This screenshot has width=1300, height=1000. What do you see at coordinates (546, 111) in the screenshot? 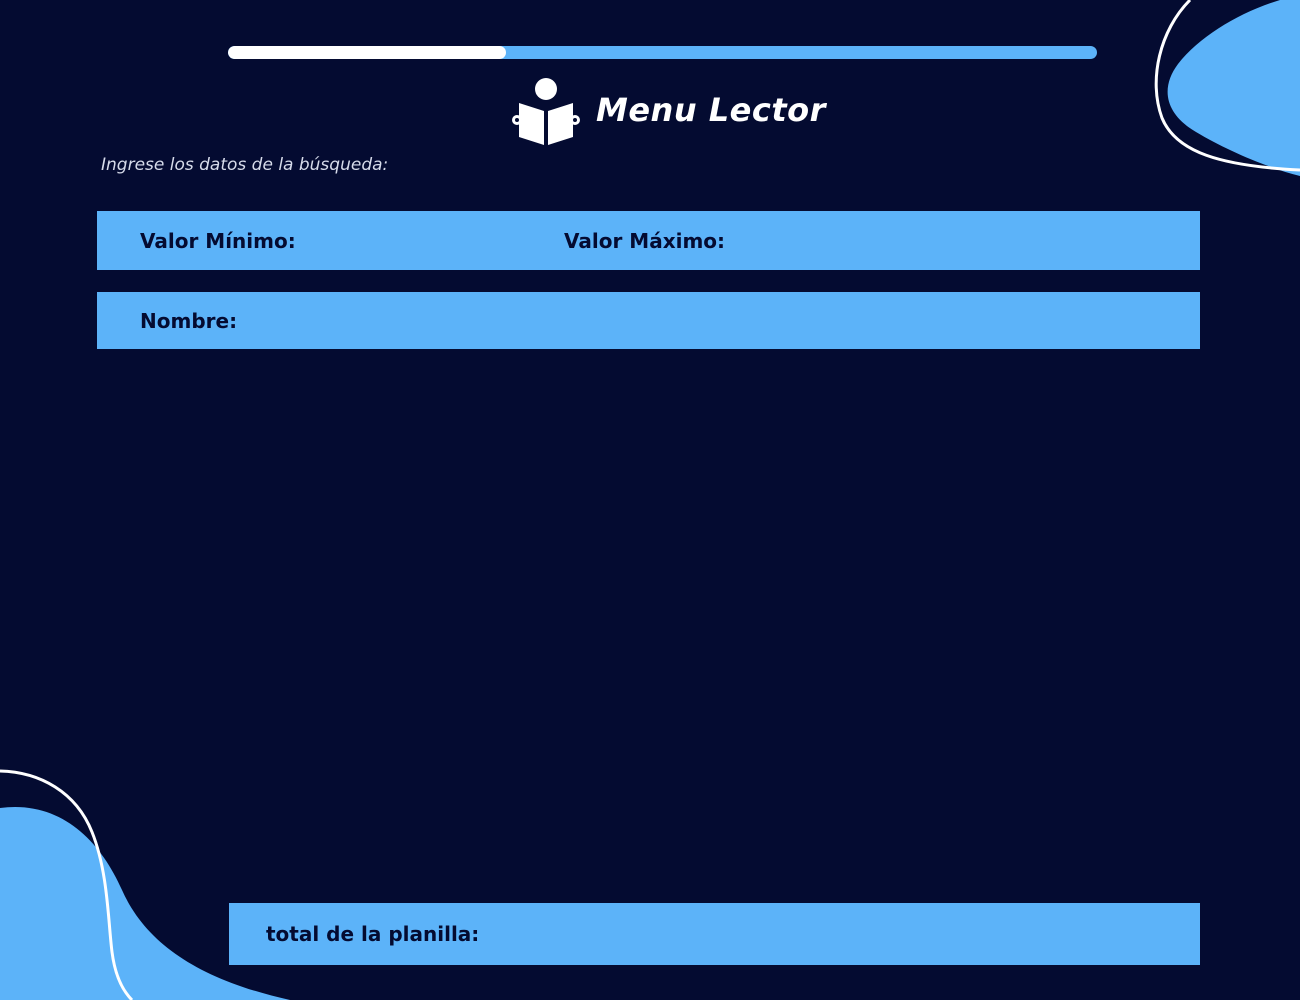
I see `reader-icon` at bounding box center [546, 111].